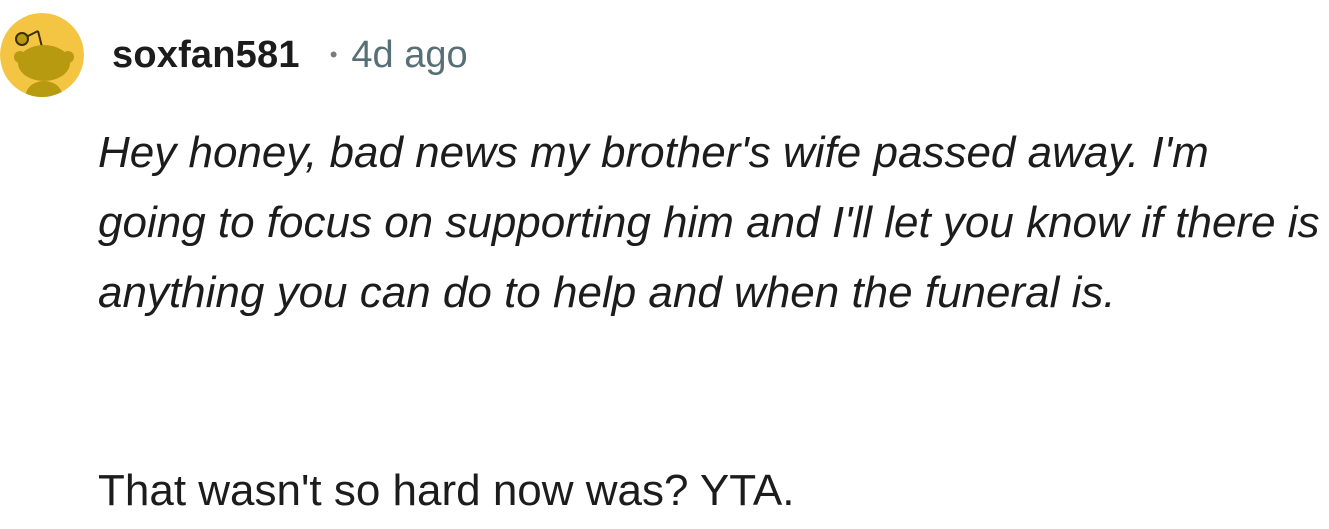  I want to click on reply-text: That wasn't so hard now was? YTA., so click(446, 490).